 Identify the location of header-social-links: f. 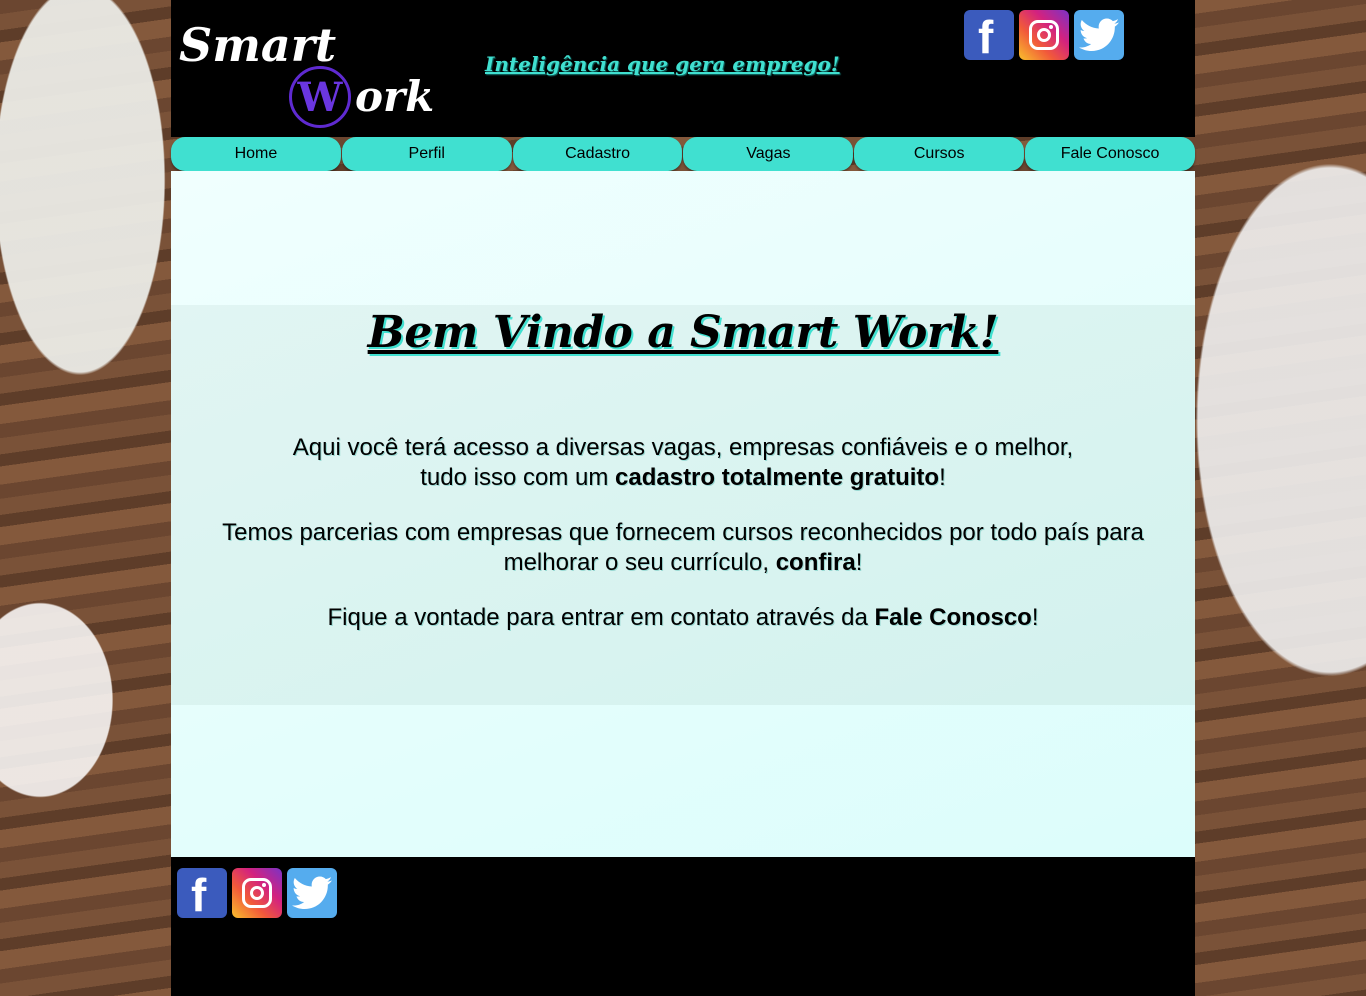
(1044, 35).